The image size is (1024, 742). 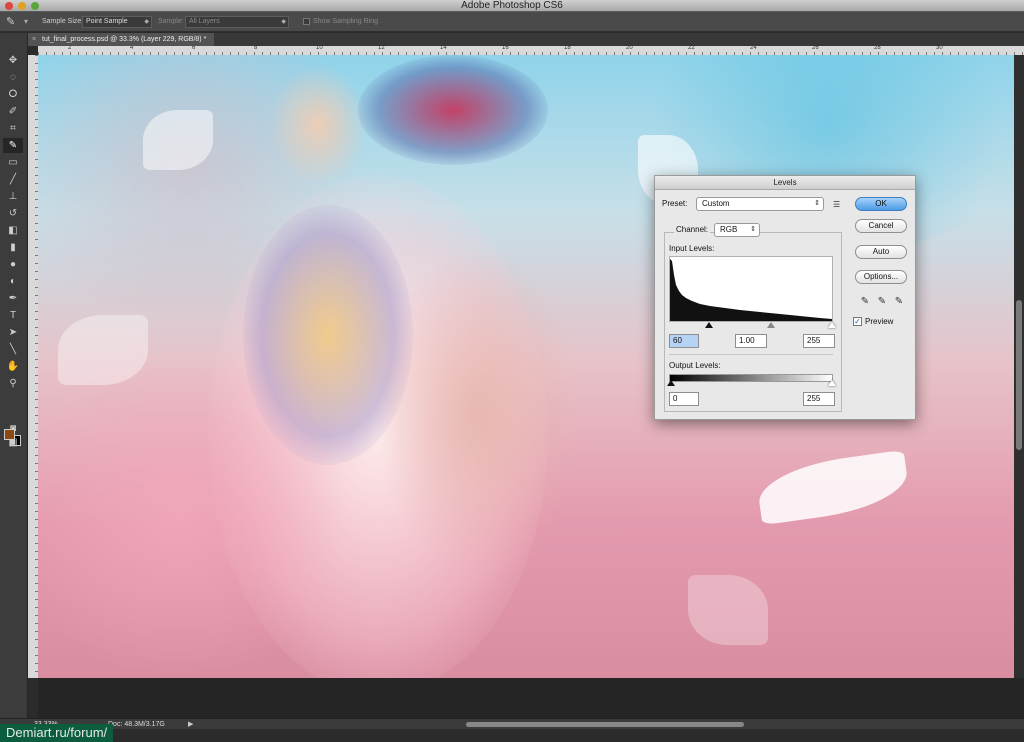 What do you see at coordinates (453, 110) in the screenshot?
I see `artwork-hair` at bounding box center [453, 110].